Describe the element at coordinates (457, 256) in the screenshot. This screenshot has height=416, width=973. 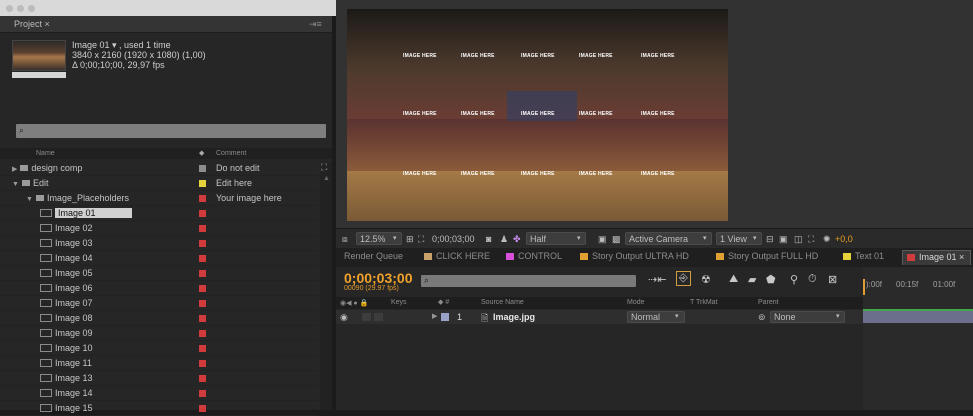
I see `tab-click-here: CLICK HERE` at that location.